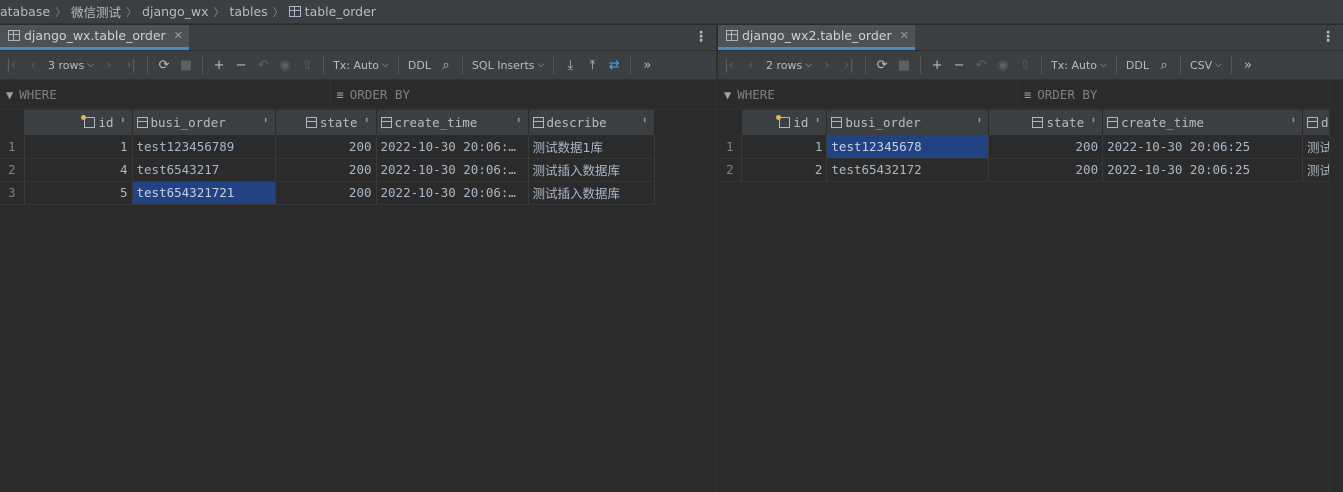 The image size is (1343, 492). I want to click on breadcrumb-item-tables: tables, so click(249, 11).